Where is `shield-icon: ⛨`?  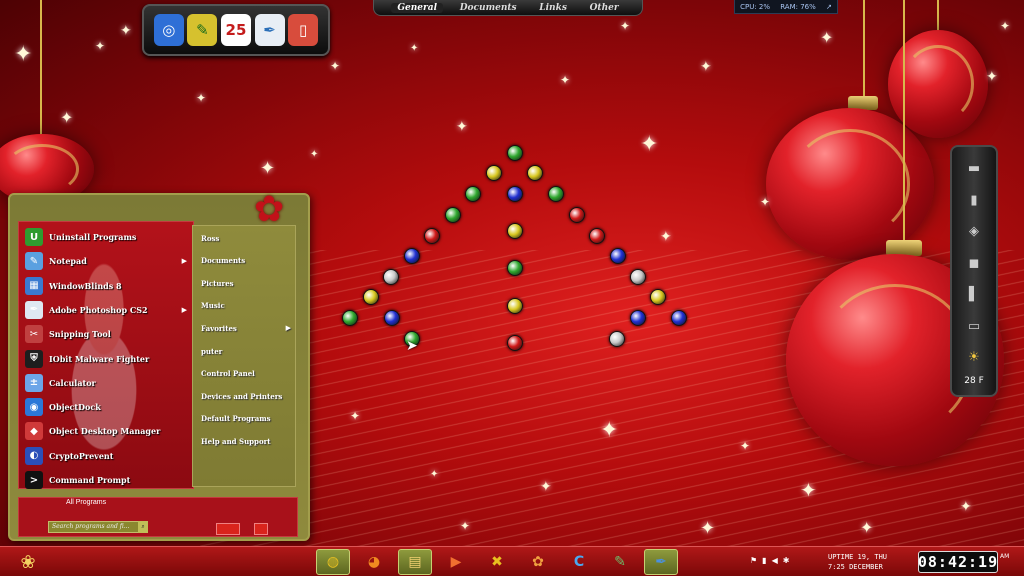 shield-icon: ⛨ is located at coordinates (34, 358).